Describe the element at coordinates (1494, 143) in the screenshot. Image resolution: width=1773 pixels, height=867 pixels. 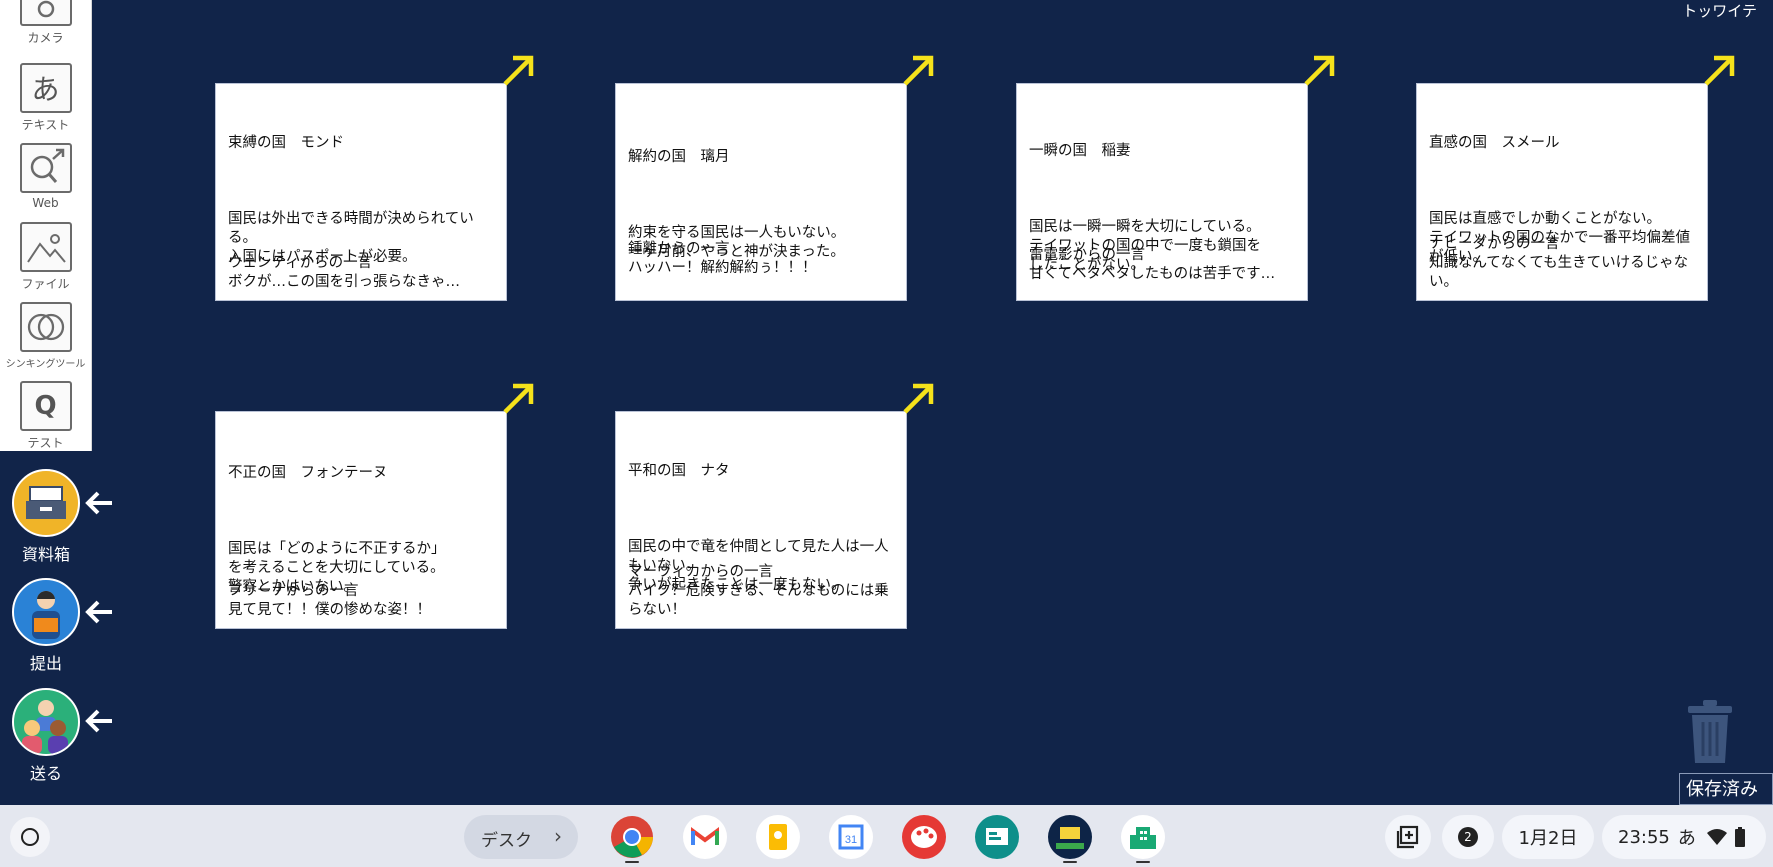
I see `card-title: 直感の国 スメール` at that location.